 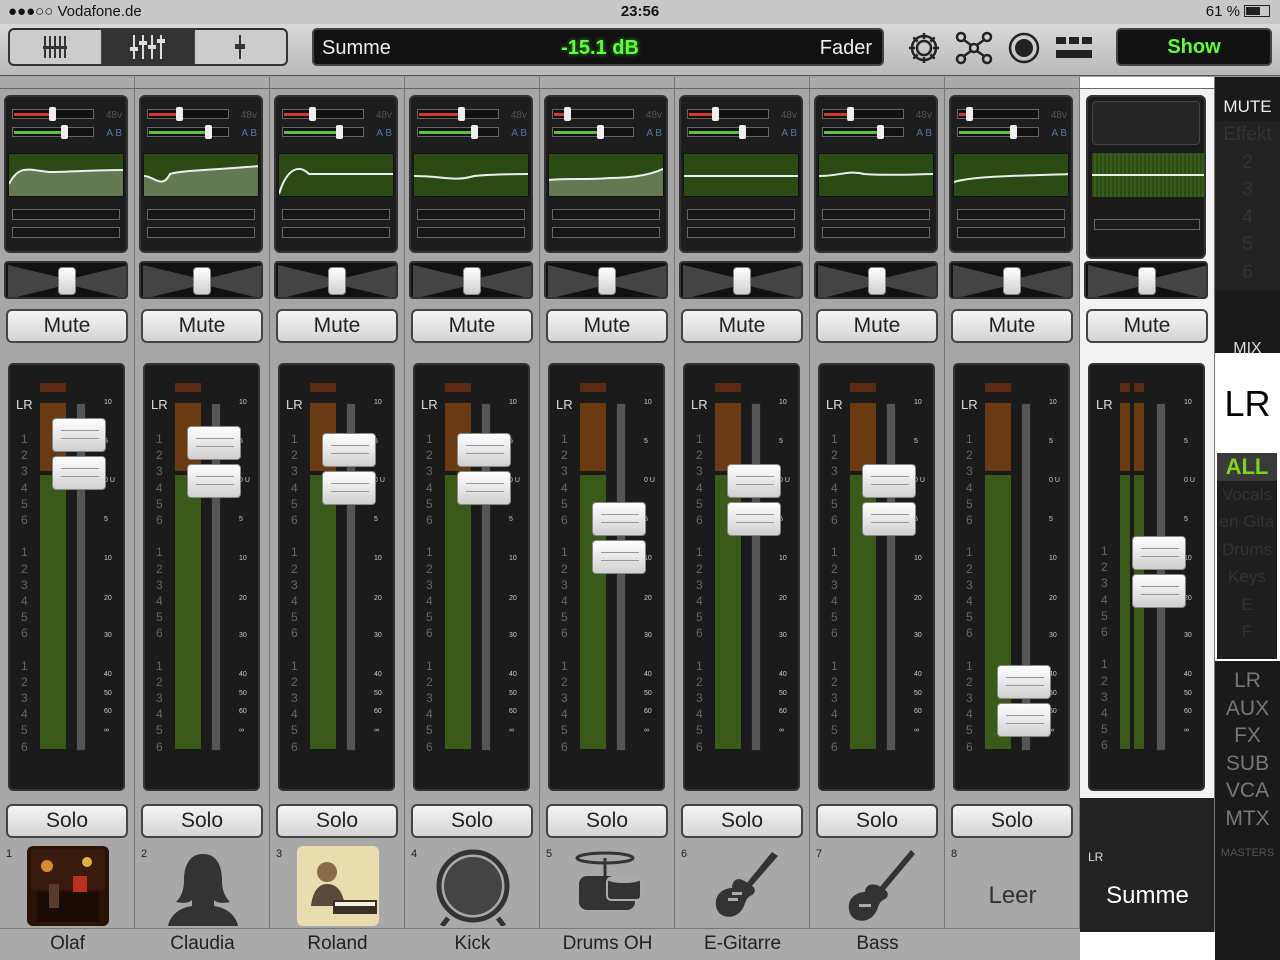 I want to click on masters-item: SUB, so click(x=1247, y=764).